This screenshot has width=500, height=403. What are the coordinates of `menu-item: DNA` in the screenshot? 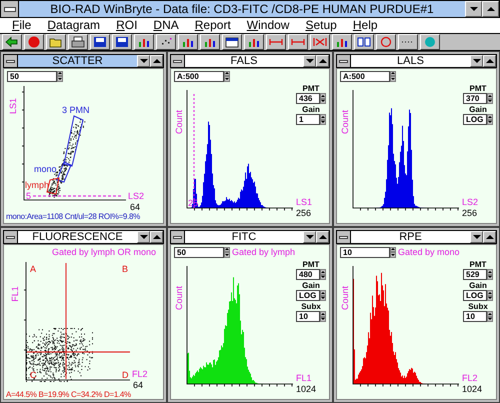 It's located at (166, 25).